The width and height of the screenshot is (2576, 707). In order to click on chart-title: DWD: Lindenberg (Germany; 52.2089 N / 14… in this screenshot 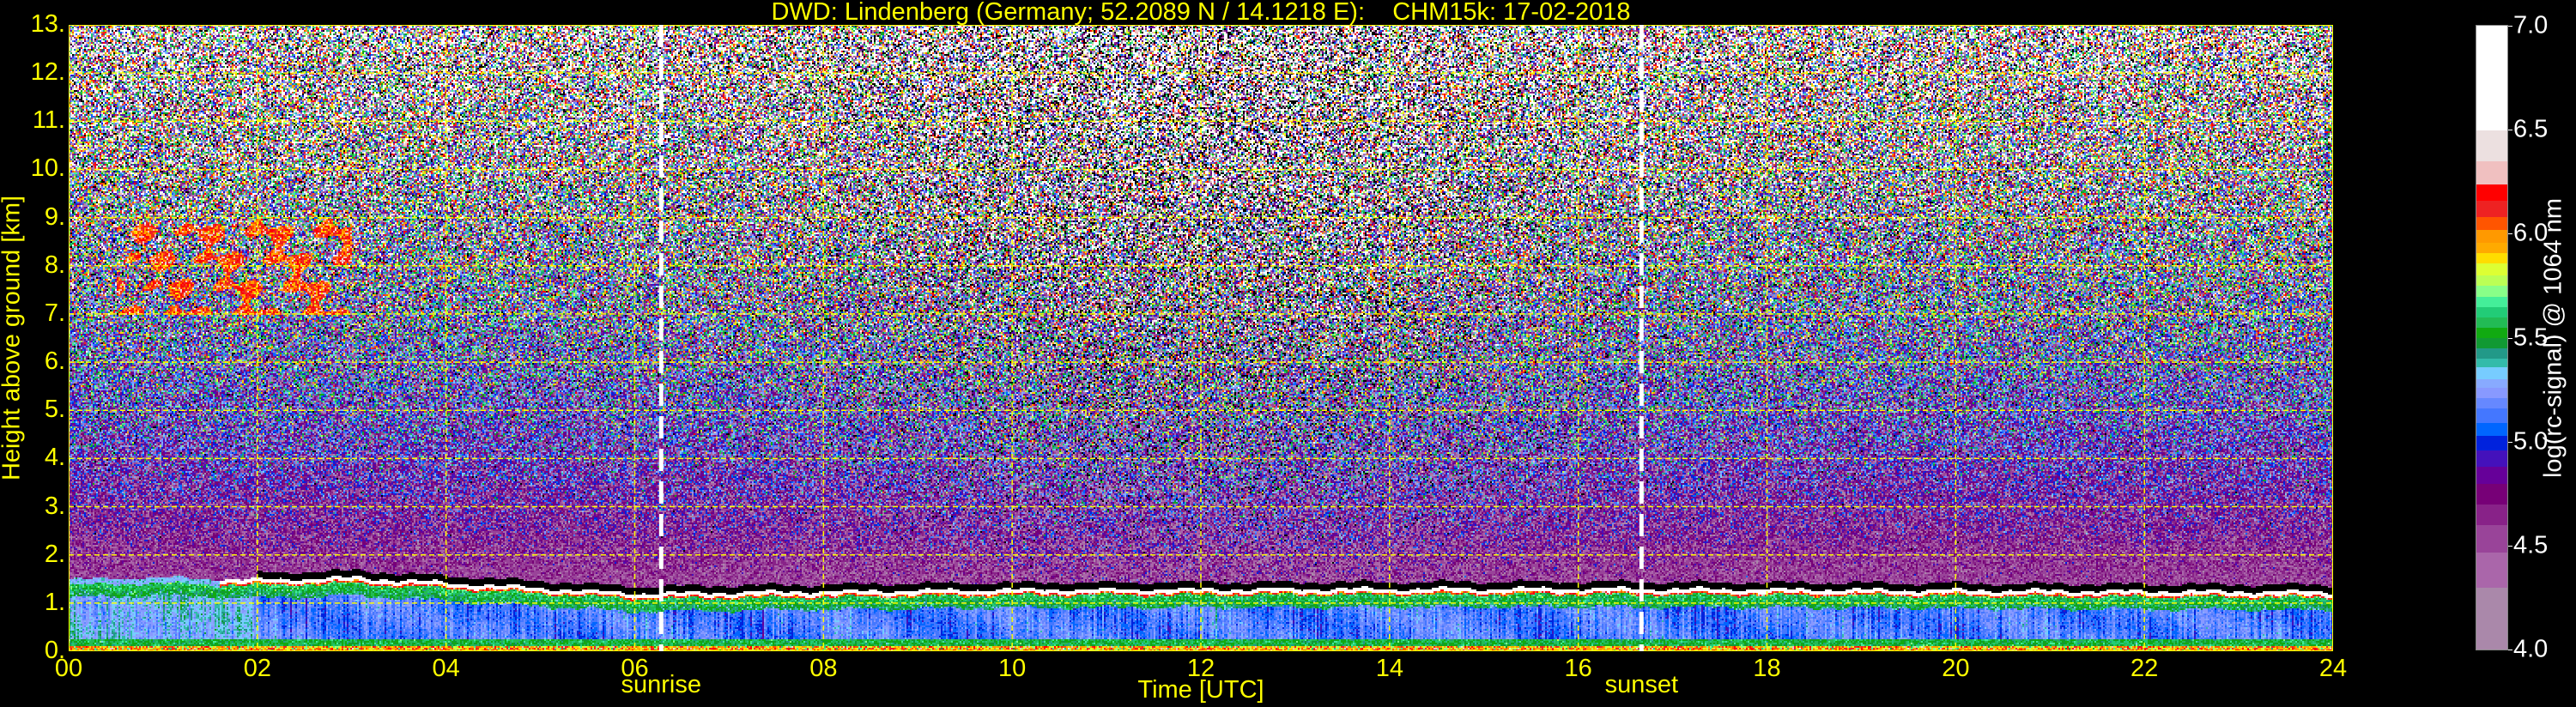, I will do `click(1201, 13)`.